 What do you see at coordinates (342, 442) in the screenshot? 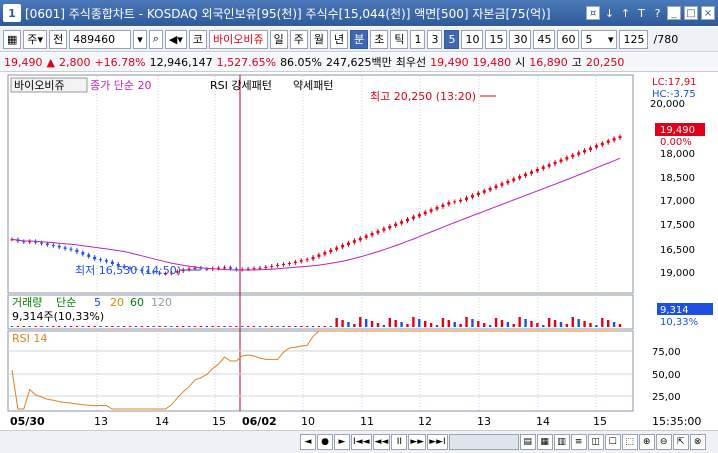
I see `scroll-right-button: ►` at bounding box center [342, 442].